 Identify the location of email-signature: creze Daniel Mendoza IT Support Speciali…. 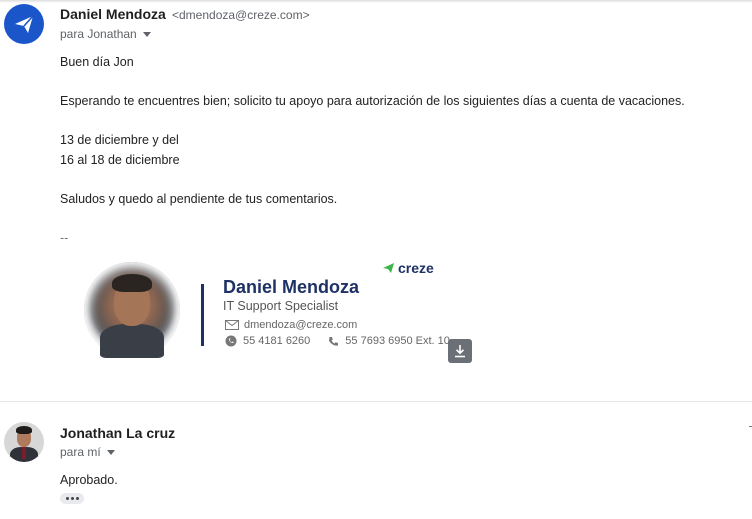
(284, 313).